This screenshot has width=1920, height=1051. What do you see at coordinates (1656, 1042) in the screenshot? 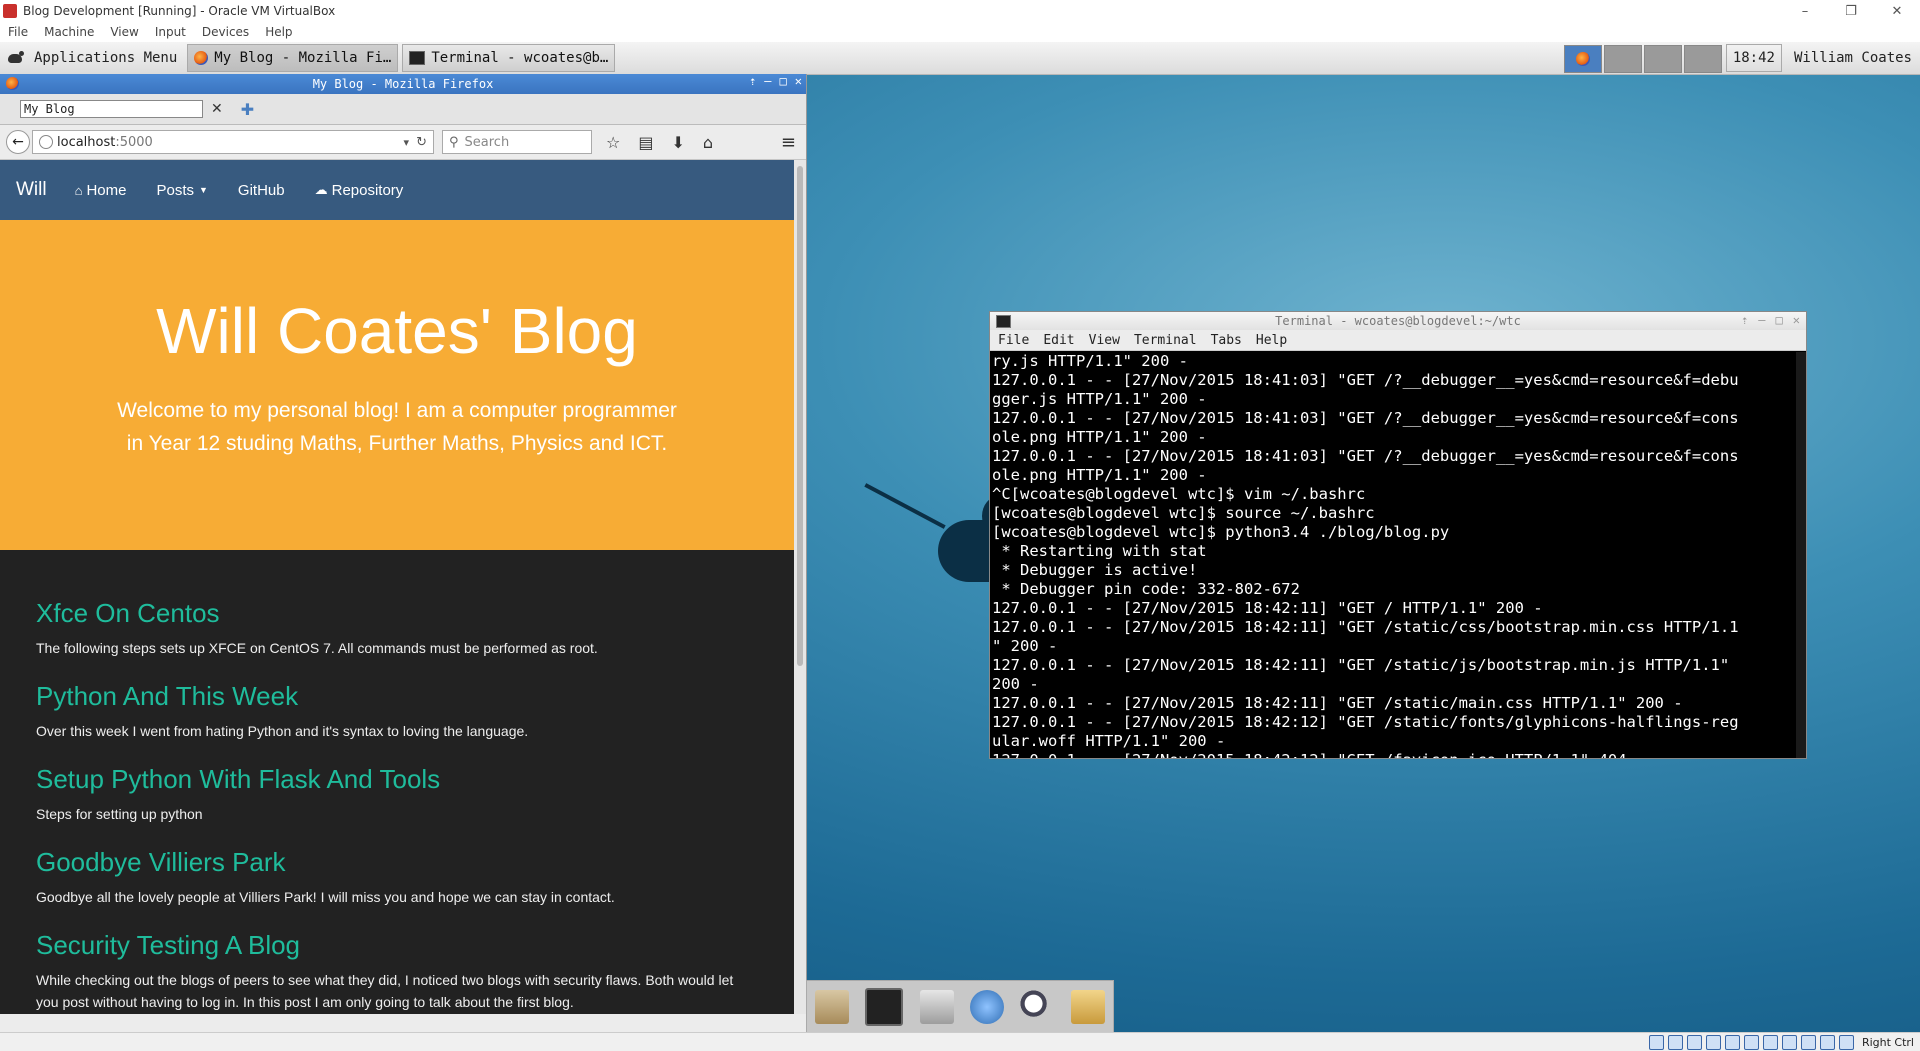
I see `hard-disk-icon` at bounding box center [1656, 1042].